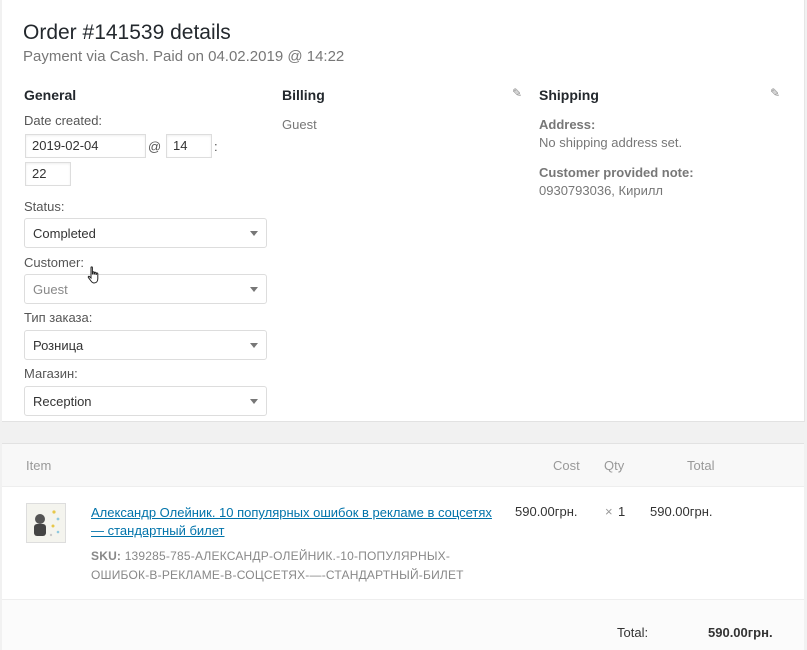 This screenshot has width=807, height=650. What do you see at coordinates (189, 146) in the screenshot?
I see `hour-input: 14` at bounding box center [189, 146].